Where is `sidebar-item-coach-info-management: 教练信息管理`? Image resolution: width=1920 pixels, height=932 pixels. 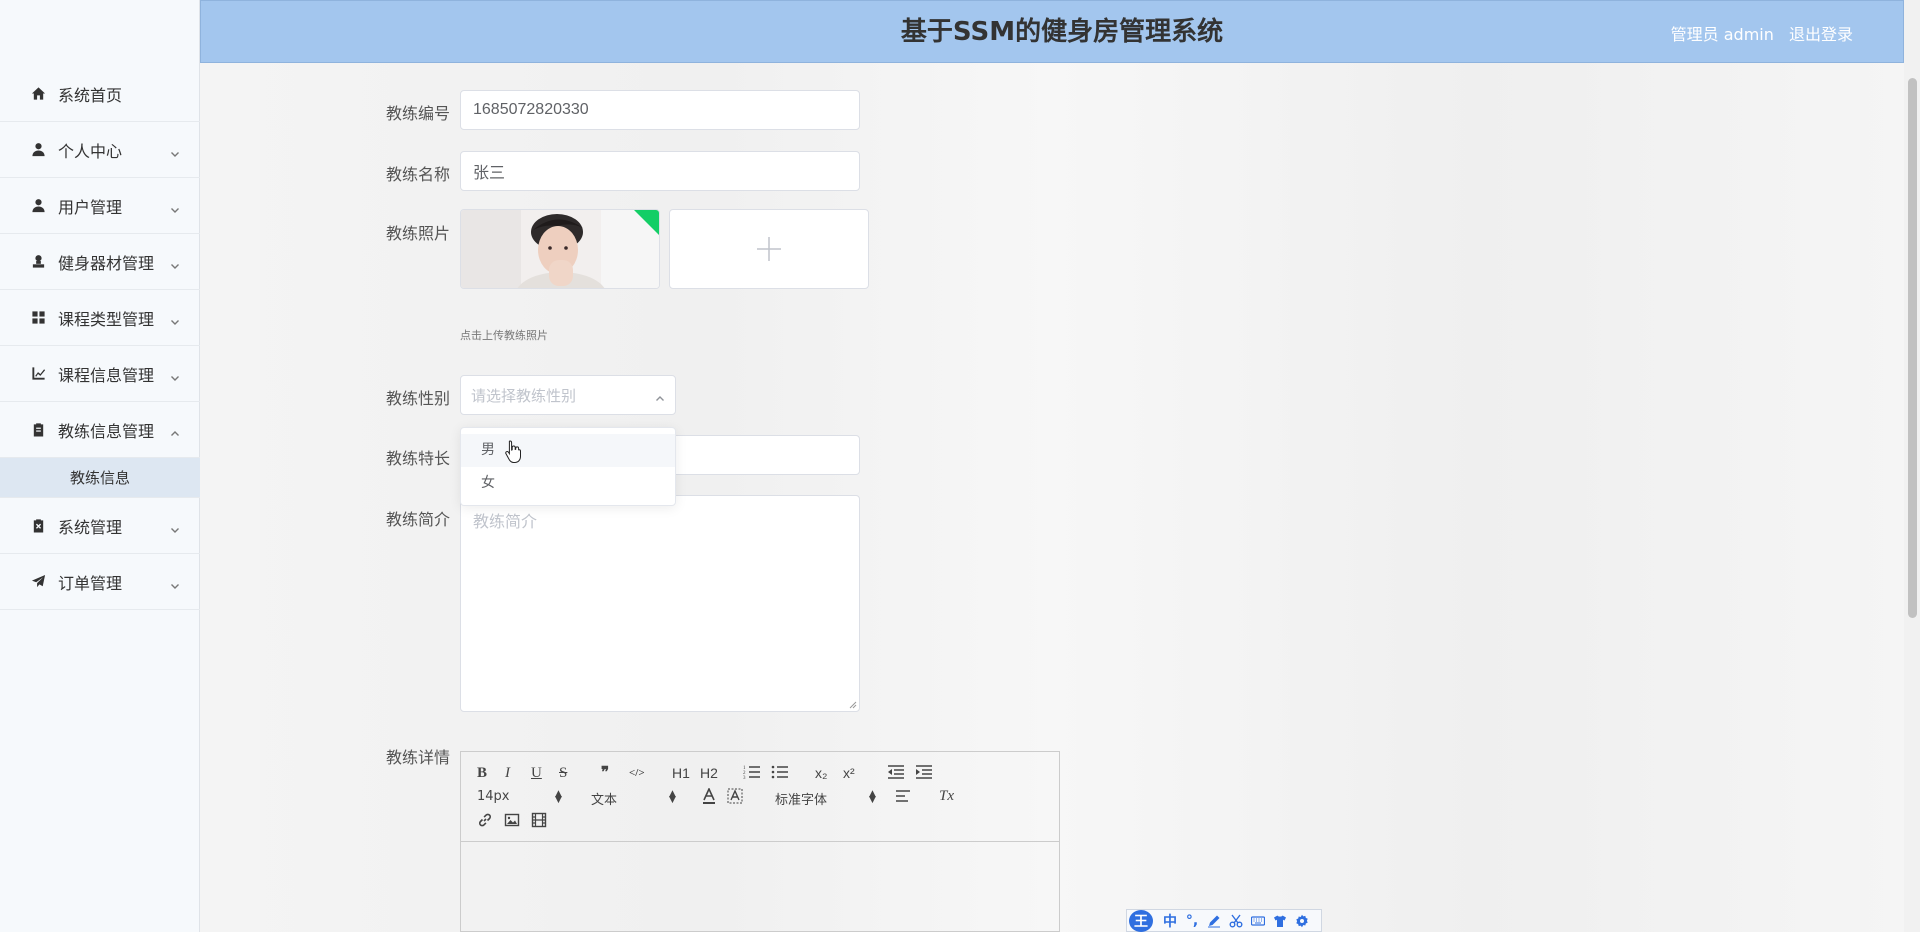
sidebar-item-coach-info-management: 教练信息管理 is located at coordinates (100, 430).